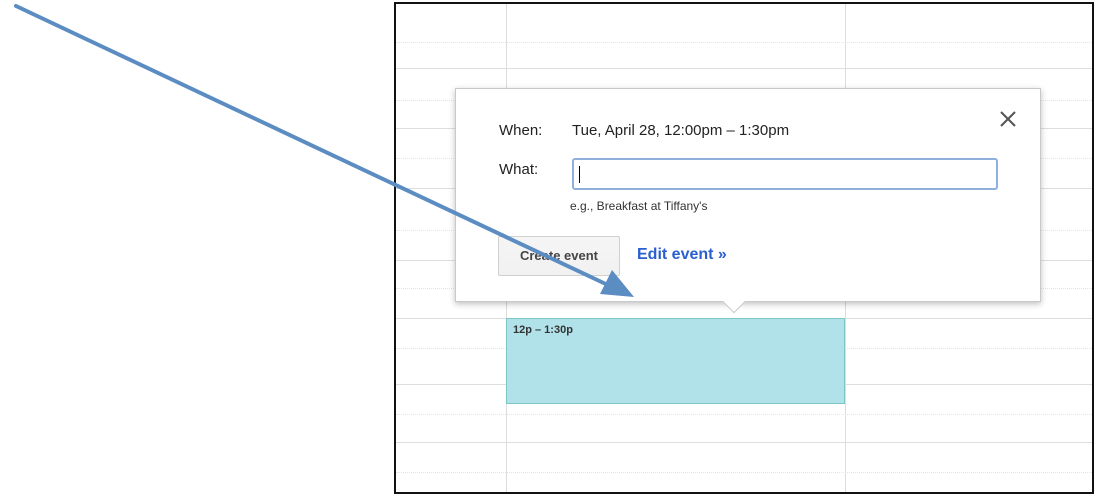  Describe the element at coordinates (682, 255) in the screenshot. I see `edit-event-link: Edit event »` at that location.